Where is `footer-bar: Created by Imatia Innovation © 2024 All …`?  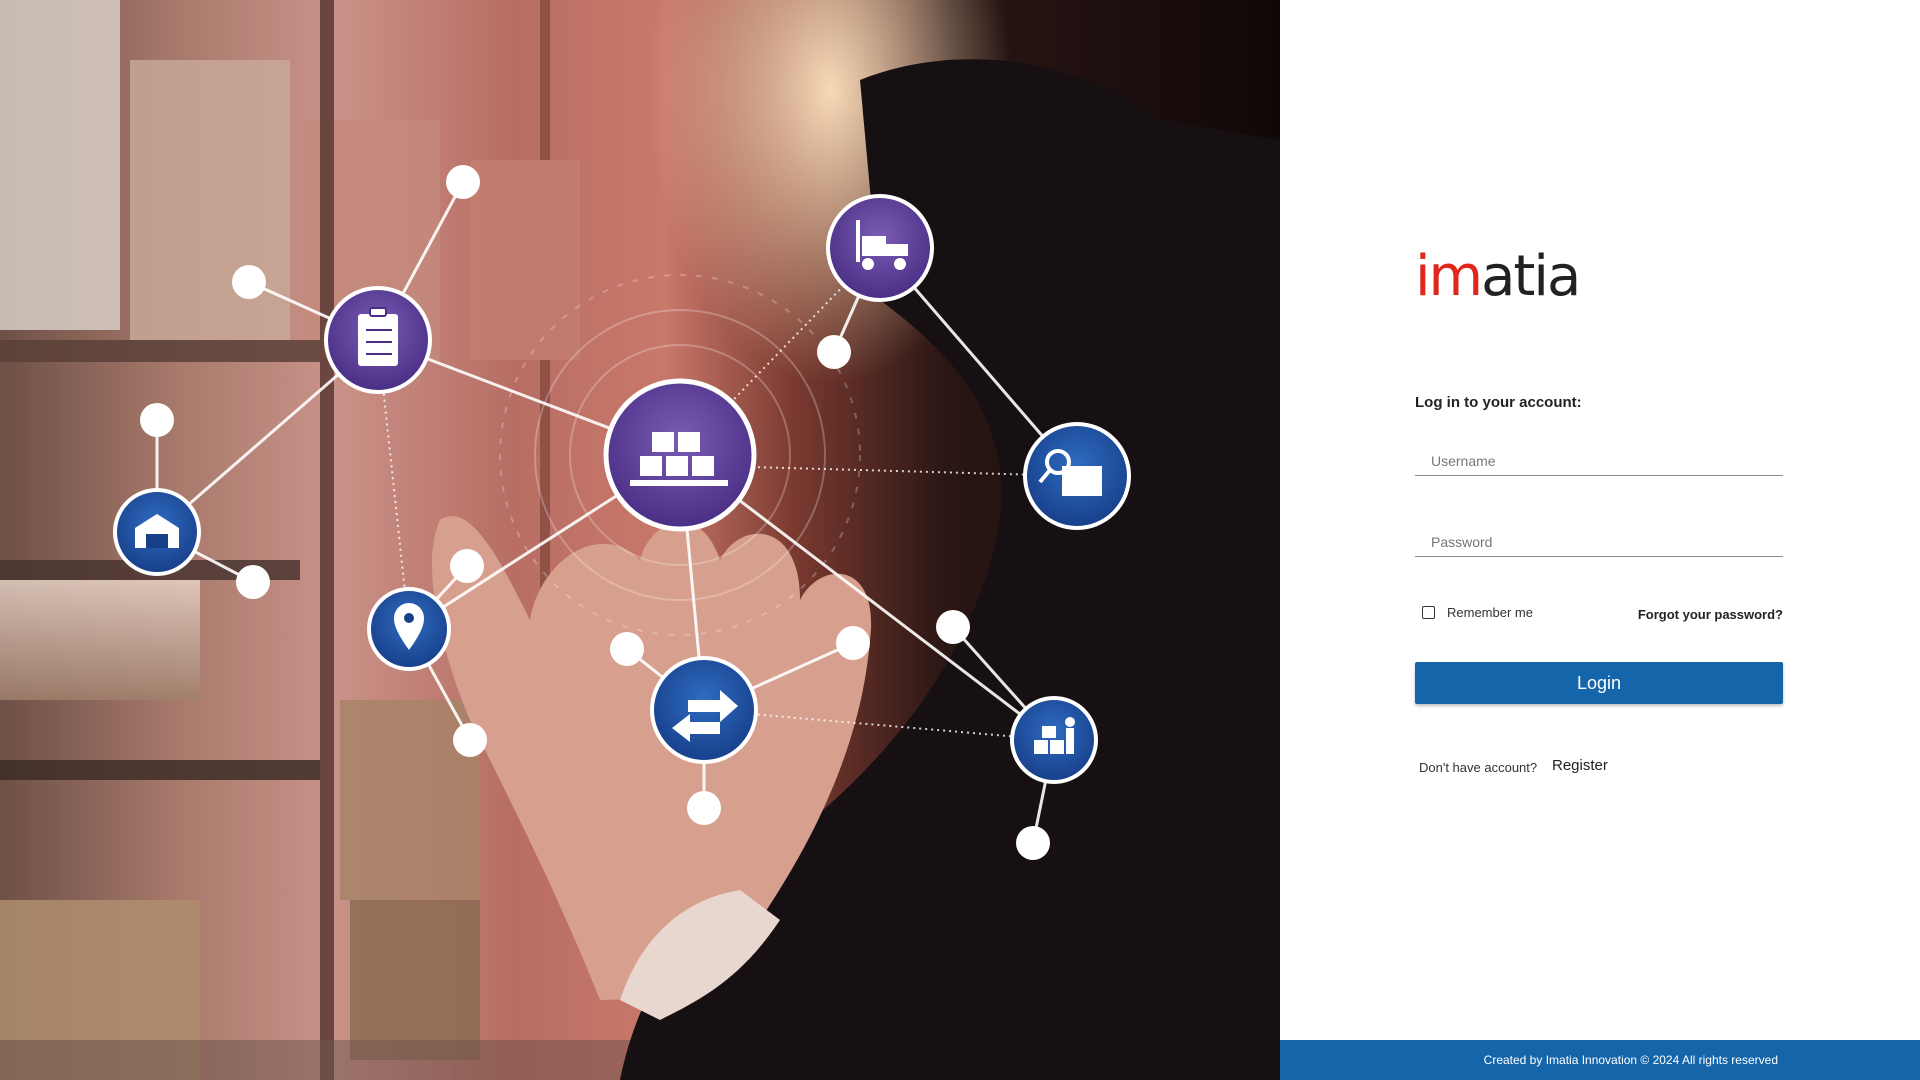 footer-bar: Created by Imatia Innovation © 2024 All … is located at coordinates (1600, 1060).